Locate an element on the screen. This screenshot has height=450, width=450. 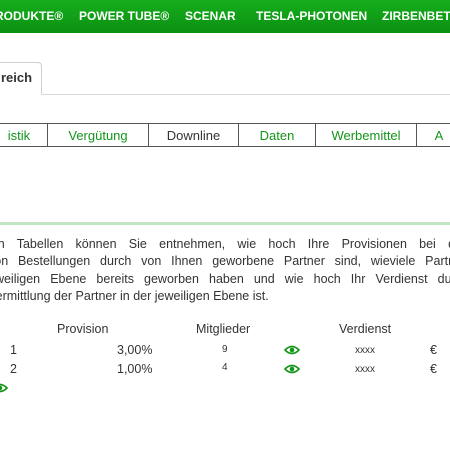
subtab-more: A is located at coordinates (433, 135).